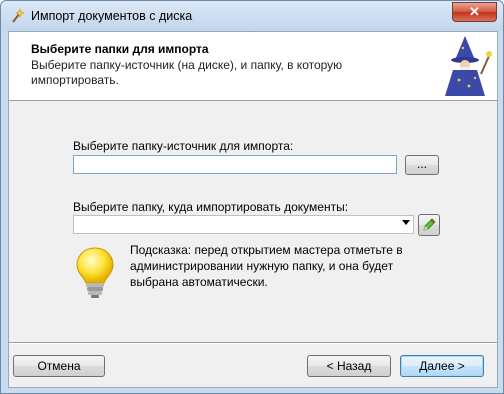  Describe the element at coordinates (112, 16) in the screenshot. I see `window-title: Импорт документов с диска` at that location.